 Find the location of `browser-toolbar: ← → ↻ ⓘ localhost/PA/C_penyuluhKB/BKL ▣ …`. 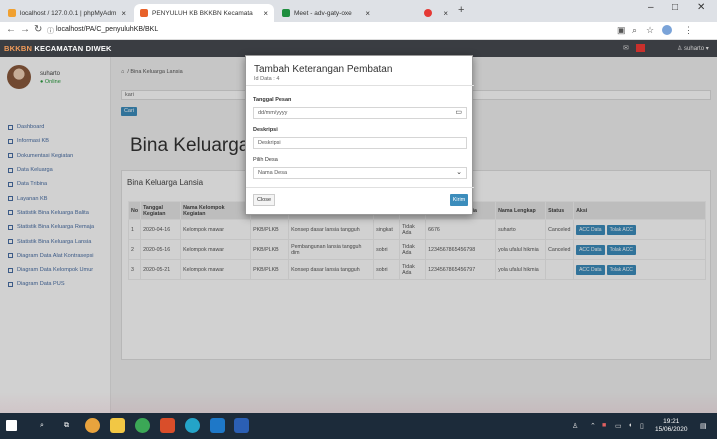

browser-toolbar: ← → ↻ ⓘ localhost/PA/C_penyuluhKB/BKL ▣ … is located at coordinates (358, 31).